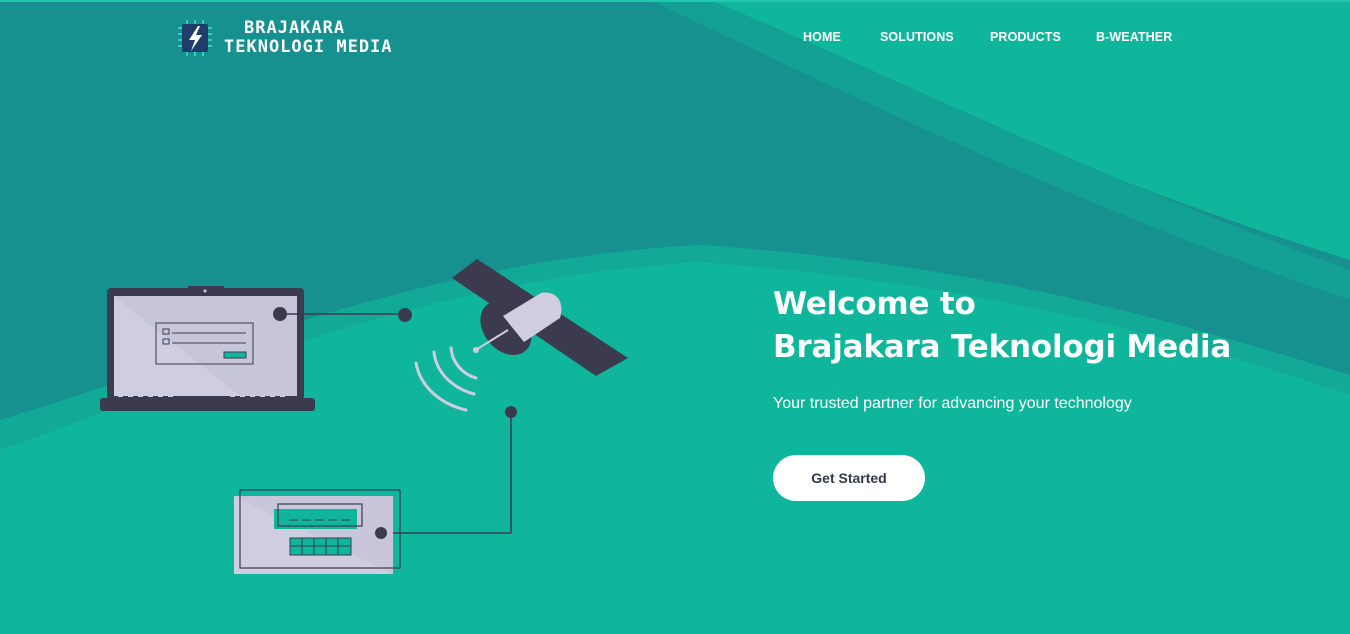 This screenshot has width=1350, height=634. I want to click on get-started-button: Get Started, so click(849, 478).